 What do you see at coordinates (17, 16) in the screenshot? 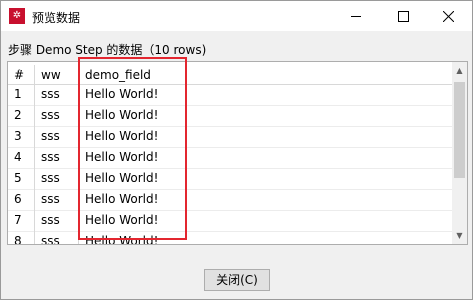
I see `app-logo-icon: ✲` at bounding box center [17, 16].